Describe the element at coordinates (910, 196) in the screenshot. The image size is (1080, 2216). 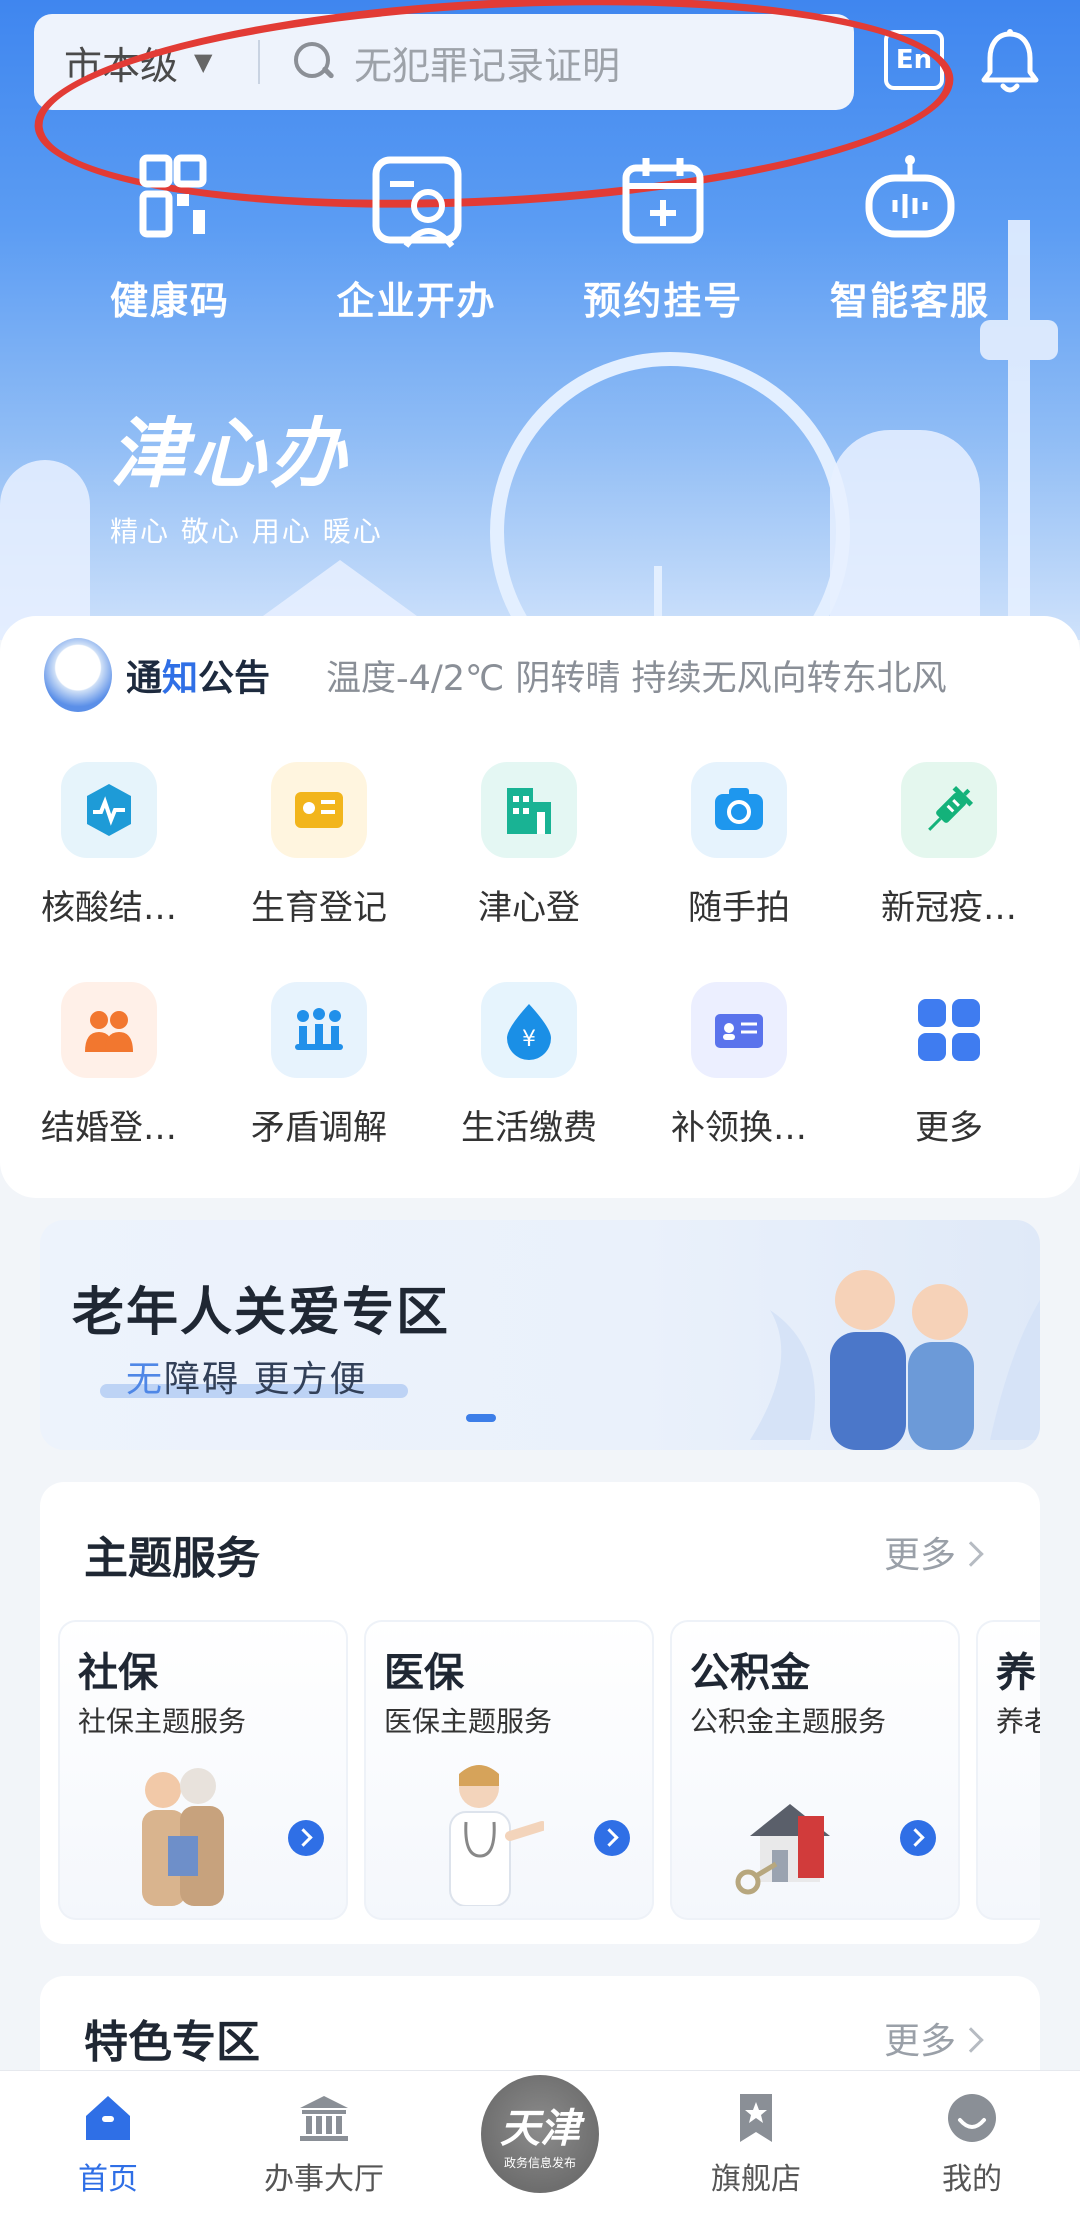
I see `robot-icon` at that location.